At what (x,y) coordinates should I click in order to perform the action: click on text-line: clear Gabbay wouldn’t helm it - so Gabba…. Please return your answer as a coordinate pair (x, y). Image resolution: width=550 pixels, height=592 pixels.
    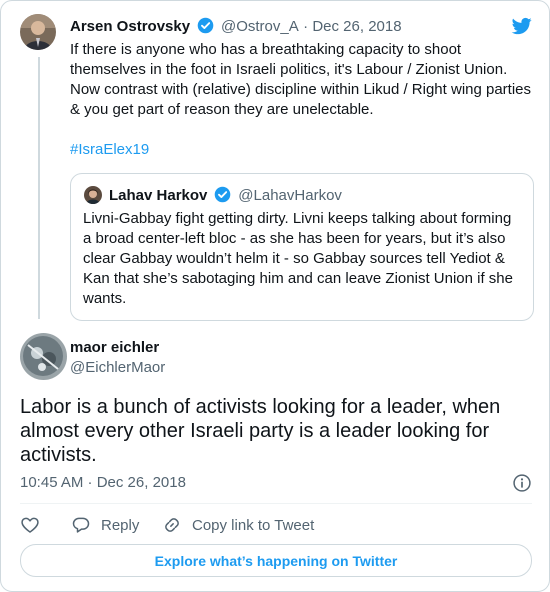
    Looking at the image, I should click on (294, 258).